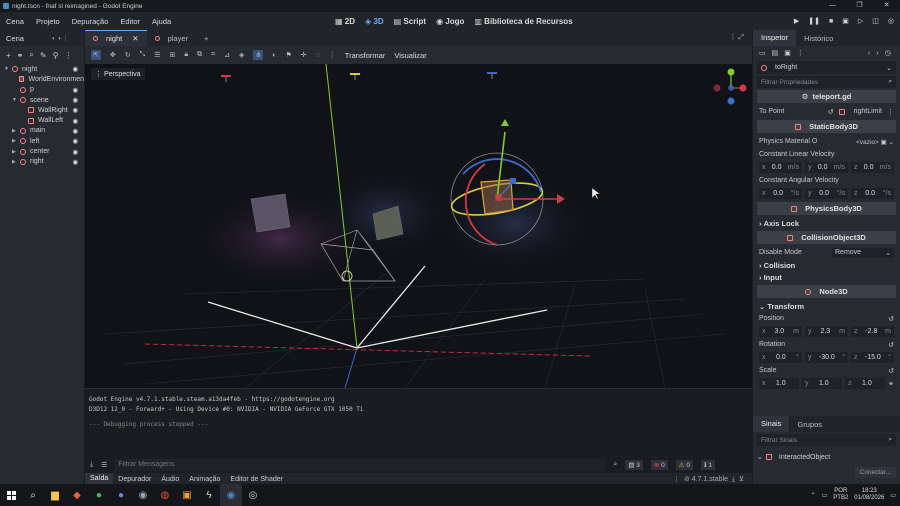 This screenshot has height=506, width=900. I want to click on linear-velocity-z: z 0.0 m/s, so click(872, 167).